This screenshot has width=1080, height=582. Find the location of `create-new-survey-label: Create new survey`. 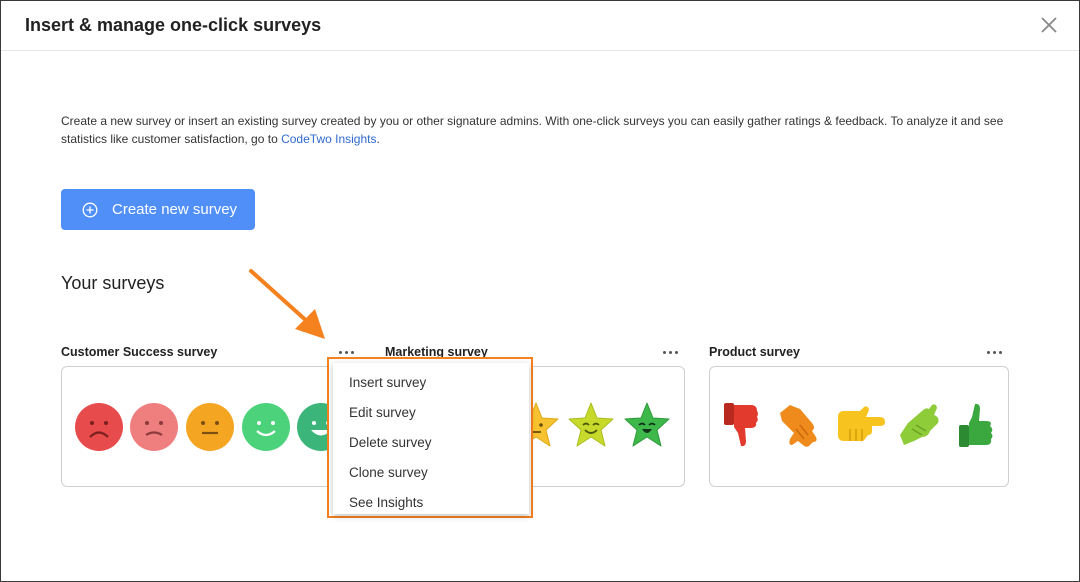

create-new-survey-label: Create new survey is located at coordinates (175, 209).